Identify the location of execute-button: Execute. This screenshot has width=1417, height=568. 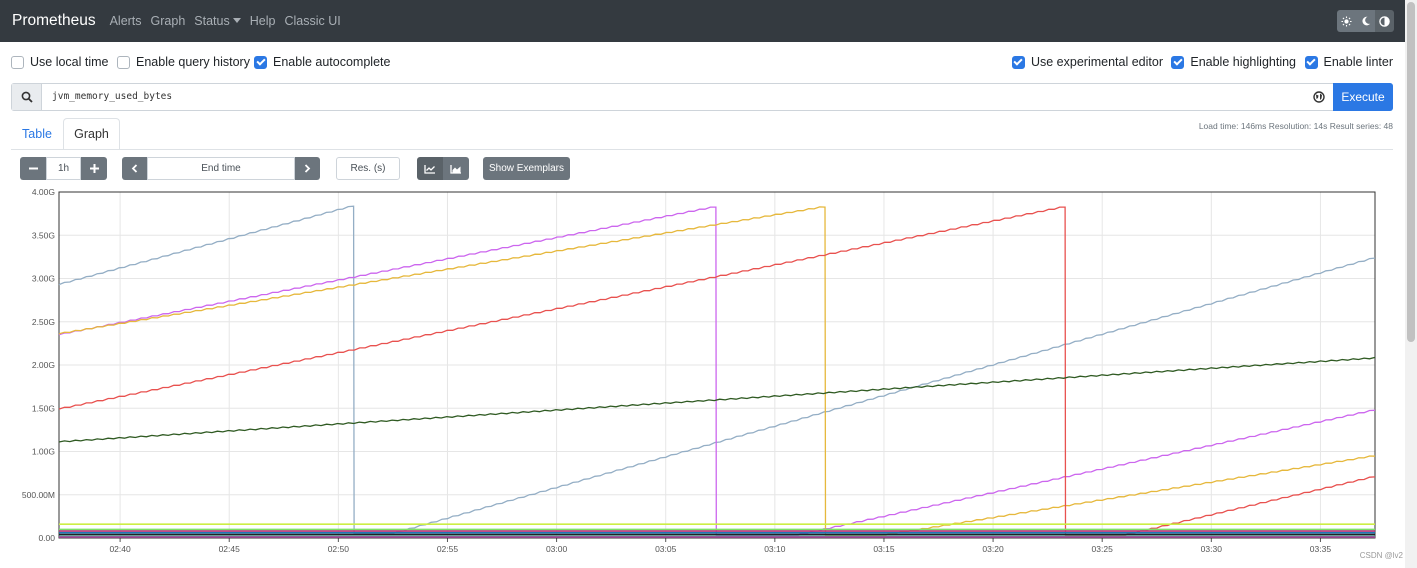
(1363, 97).